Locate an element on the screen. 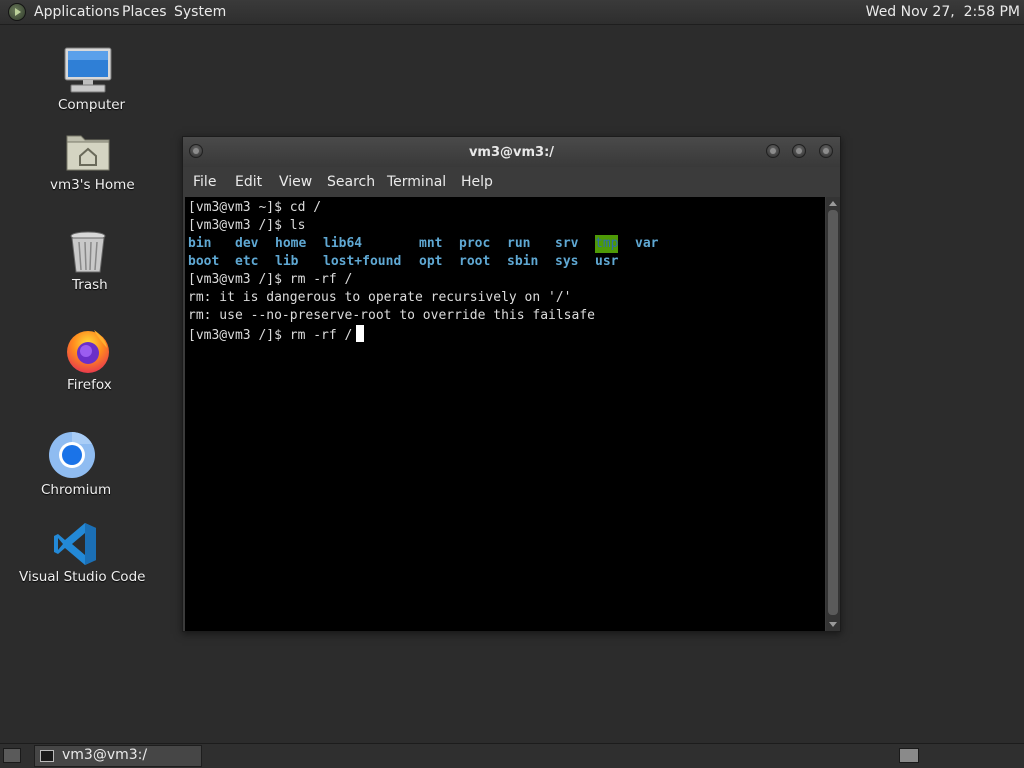 Image resolution: width=1024 pixels, height=768 pixels. trash-icon is located at coordinates (88, 252).